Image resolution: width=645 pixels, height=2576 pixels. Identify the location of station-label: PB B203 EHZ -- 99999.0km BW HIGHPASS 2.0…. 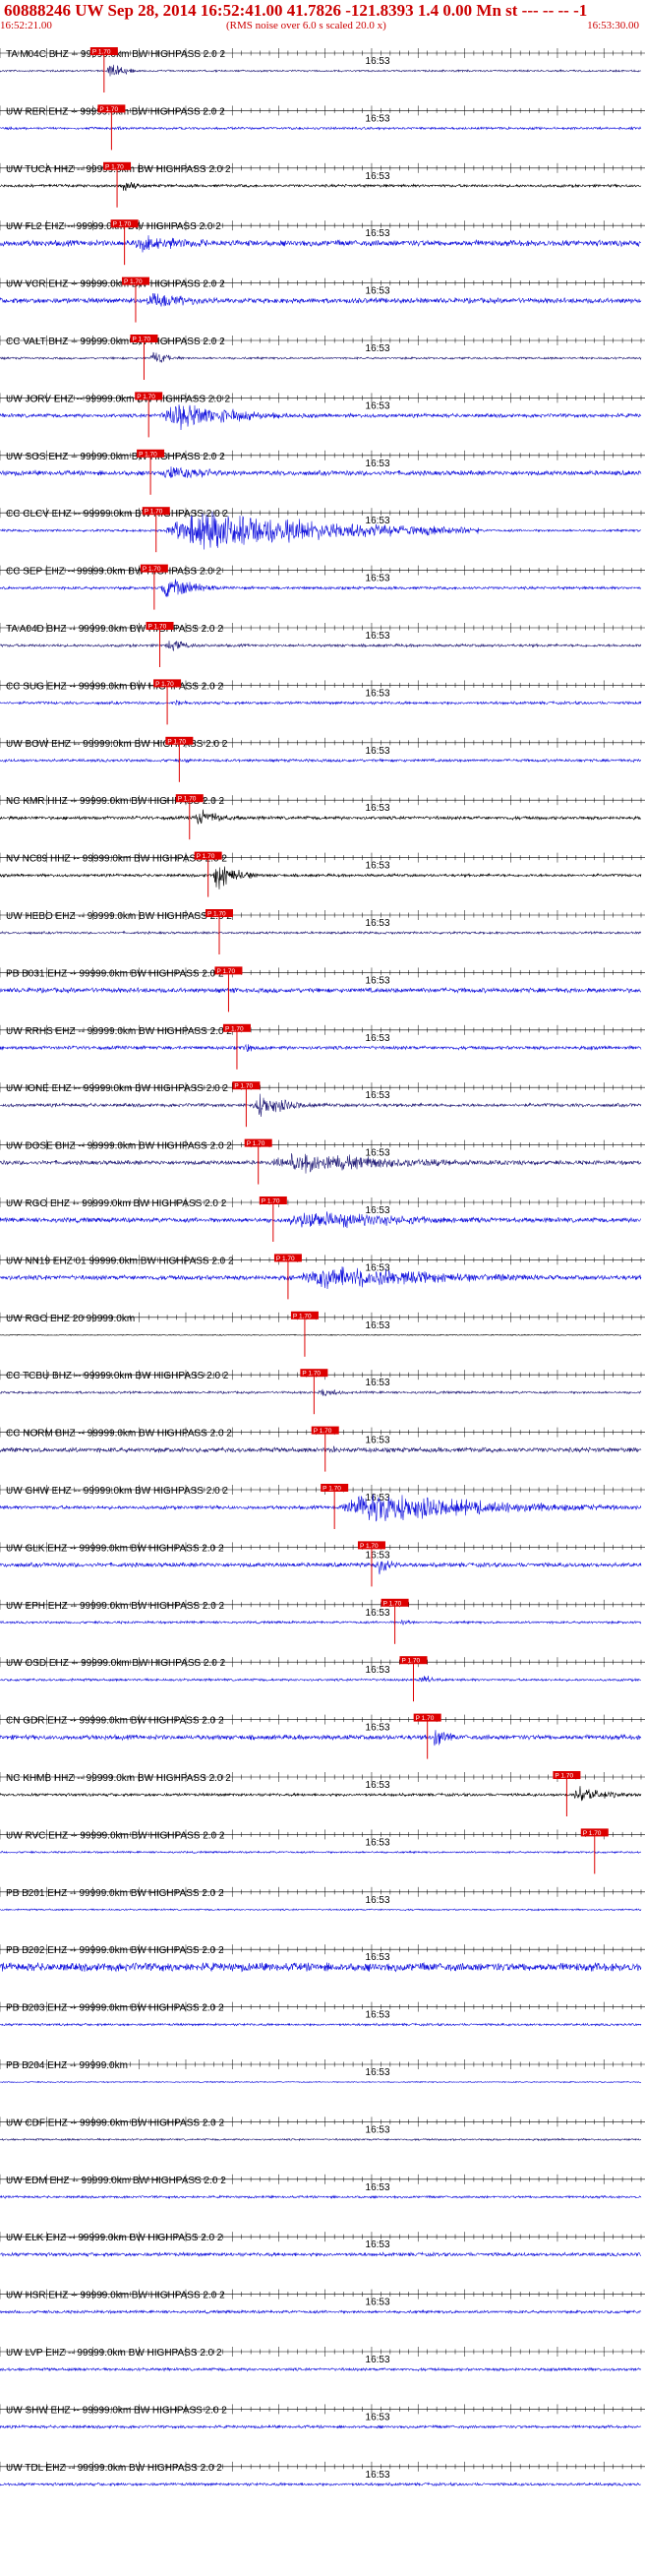
(115, 2008).